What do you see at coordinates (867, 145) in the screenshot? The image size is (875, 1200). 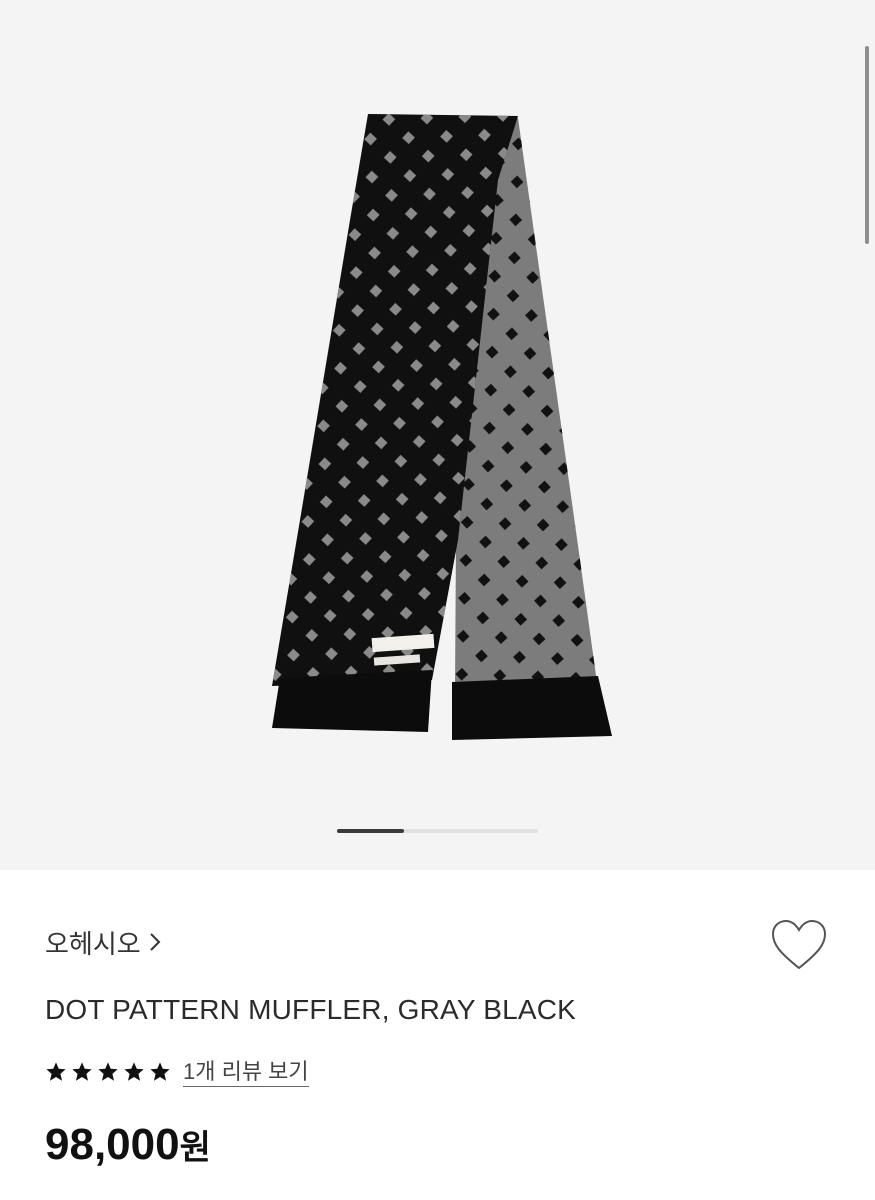 I see `scrollbar` at bounding box center [867, 145].